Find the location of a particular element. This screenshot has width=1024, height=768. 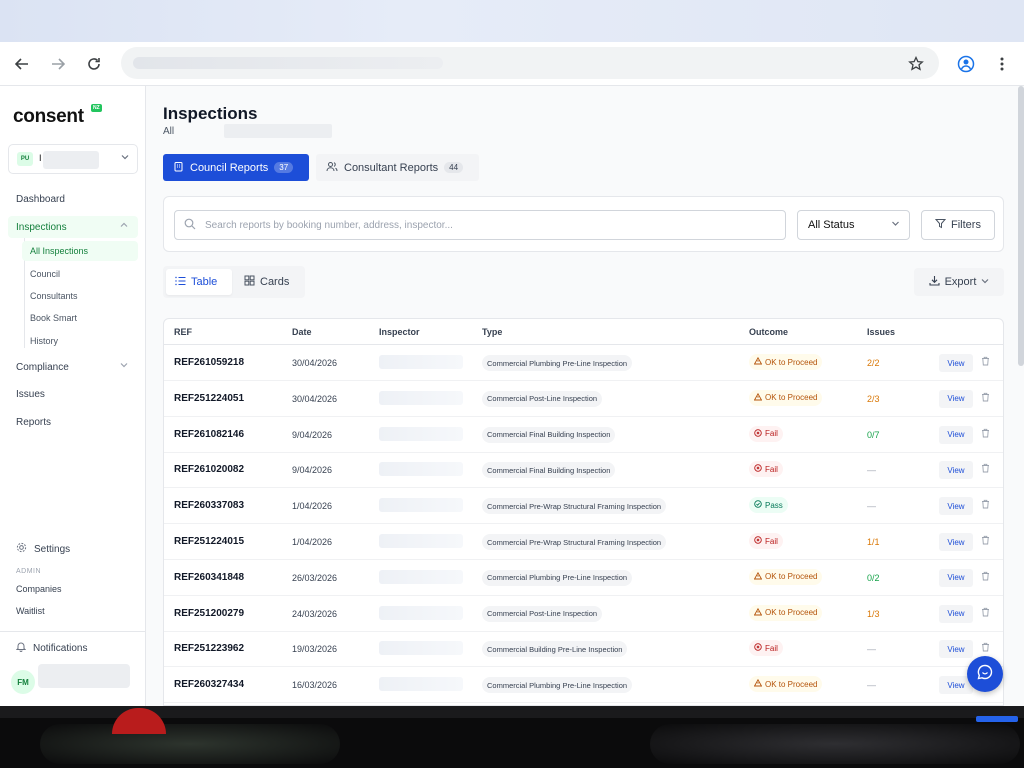

warning-triangle-icon is located at coordinates (758, 684).